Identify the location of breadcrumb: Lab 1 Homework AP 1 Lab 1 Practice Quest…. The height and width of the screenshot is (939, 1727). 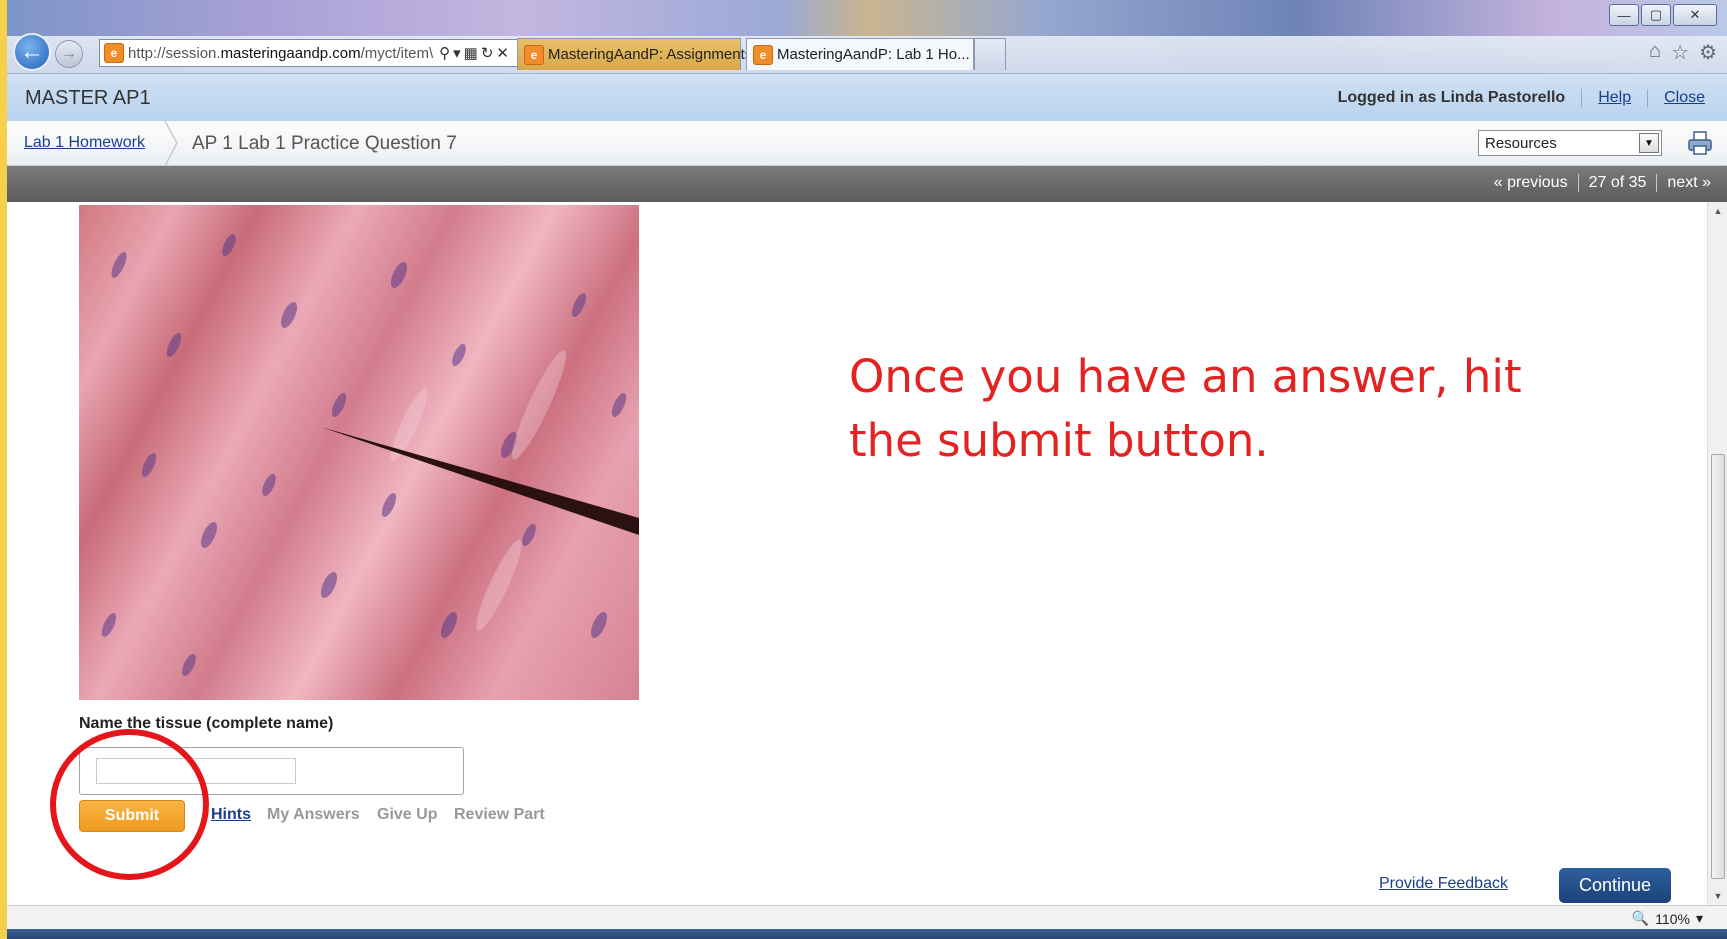
(867, 143).